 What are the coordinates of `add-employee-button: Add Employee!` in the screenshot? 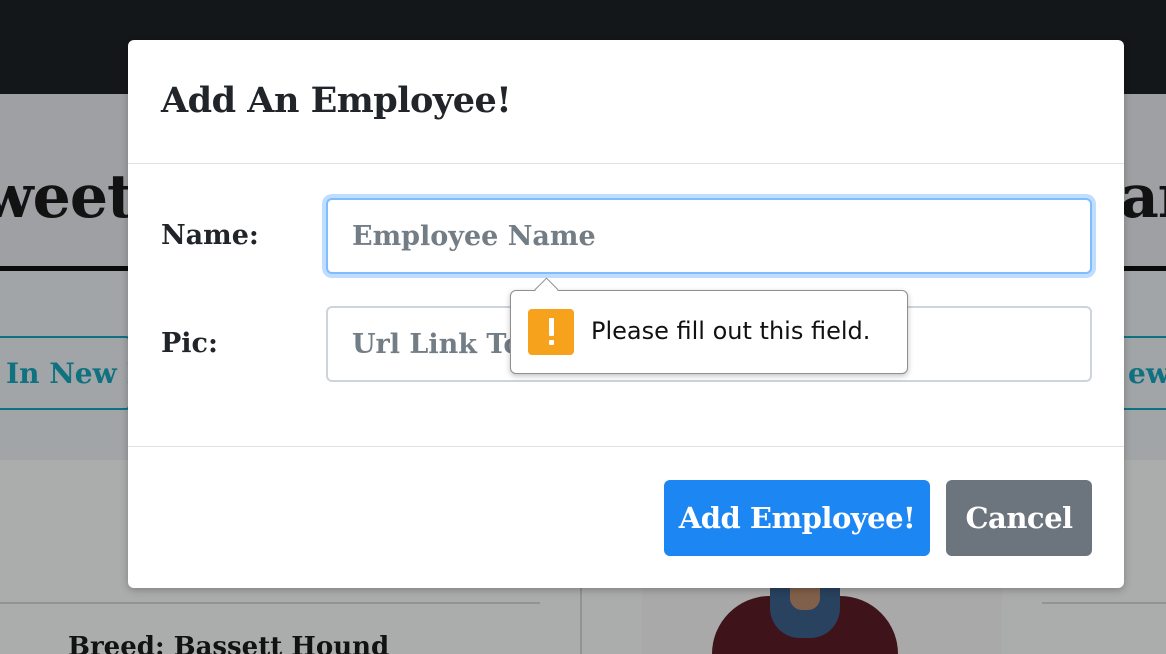 It's located at (797, 518).